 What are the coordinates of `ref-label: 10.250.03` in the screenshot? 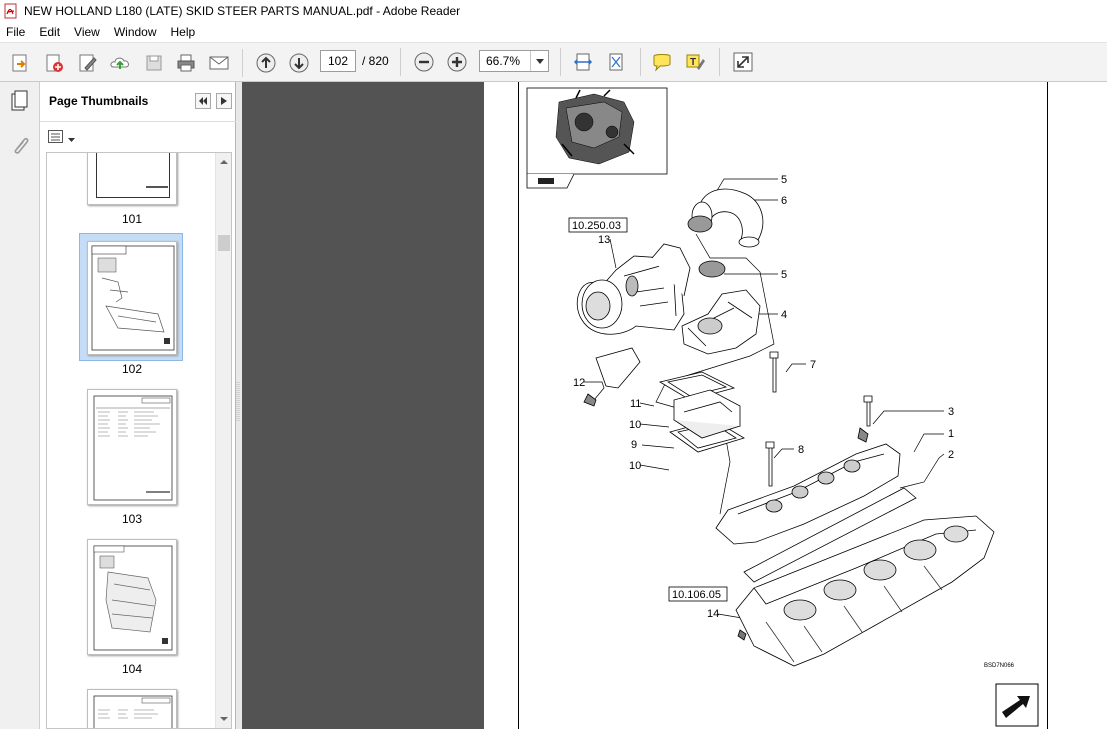 It's located at (596, 226).